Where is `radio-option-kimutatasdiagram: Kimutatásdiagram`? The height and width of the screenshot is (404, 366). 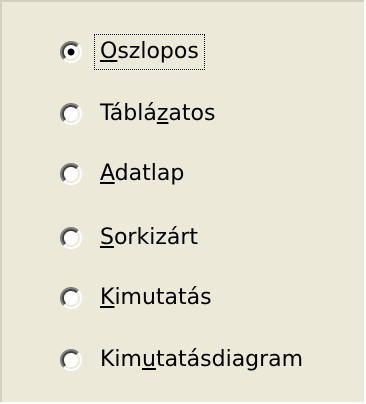 radio-option-kimutatasdiagram: Kimutatásdiagram is located at coordinates (183, 360).